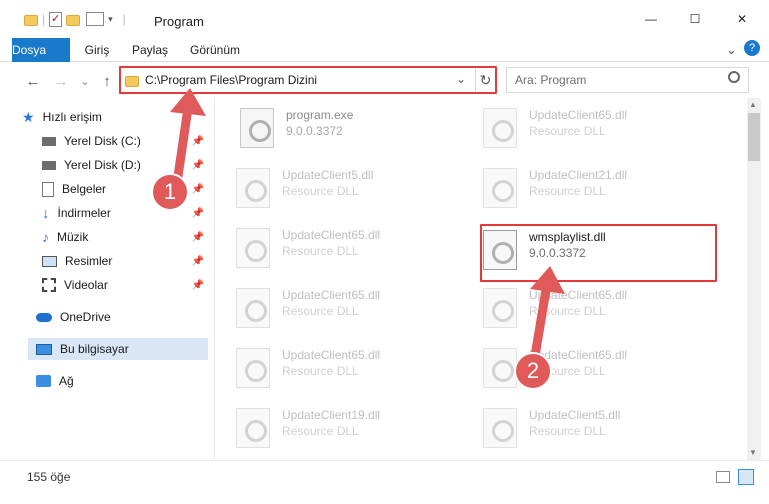 The height and width of the screenshot is (504, 769). I want to click on step-2-badge: 2, so click(533, 371).